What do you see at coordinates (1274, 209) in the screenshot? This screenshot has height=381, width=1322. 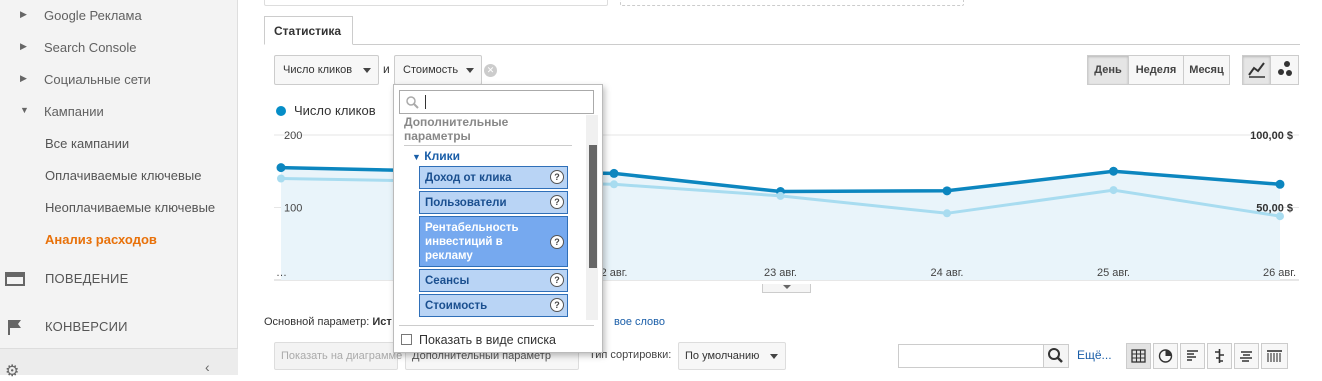 I see `y-right-tick-label: 50,00 $` at bounding box center [1274, 209].